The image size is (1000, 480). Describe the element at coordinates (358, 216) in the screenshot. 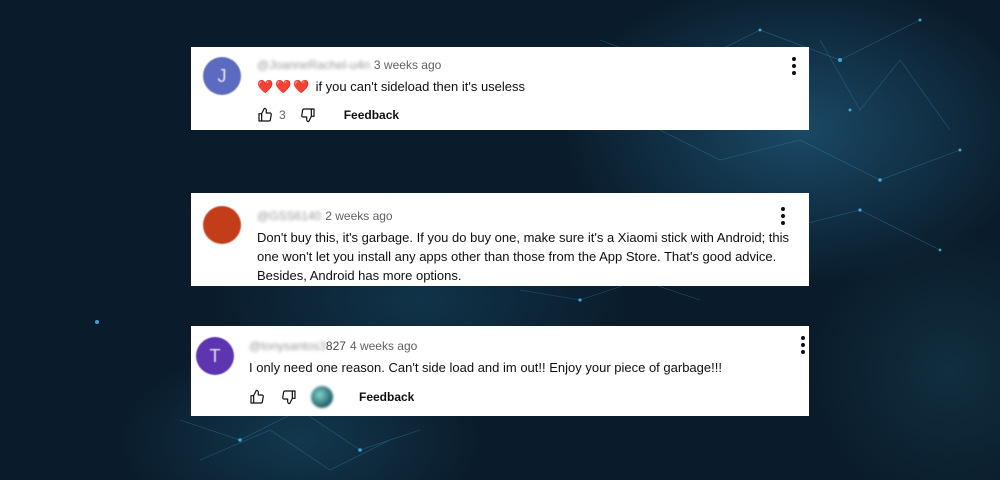

I see `comment-time: 2 weeks ago` at that location.